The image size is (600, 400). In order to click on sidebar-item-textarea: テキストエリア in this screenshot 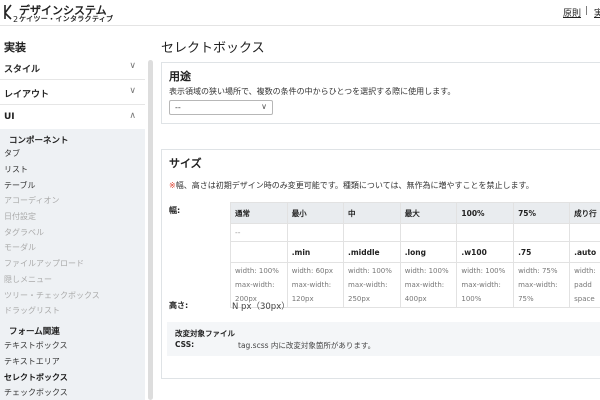, I will do `click(32, 361)`.